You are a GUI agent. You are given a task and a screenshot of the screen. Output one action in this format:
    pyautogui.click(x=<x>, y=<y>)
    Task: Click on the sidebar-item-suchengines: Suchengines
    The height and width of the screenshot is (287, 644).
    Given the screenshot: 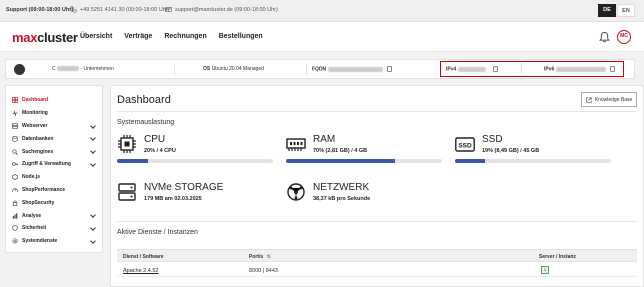 What is the action you would take?
    pyautogui.click(x=54, y=151)
    